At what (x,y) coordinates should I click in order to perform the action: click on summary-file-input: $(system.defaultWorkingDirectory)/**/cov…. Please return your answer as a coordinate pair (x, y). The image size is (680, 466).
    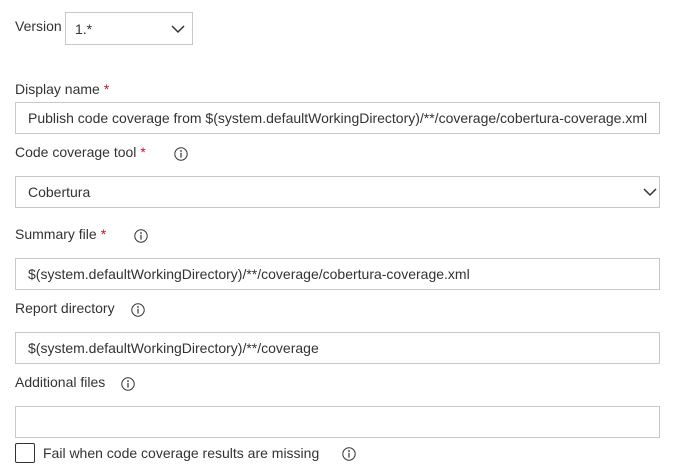
    Looking at the image, I should click on (337, 274).